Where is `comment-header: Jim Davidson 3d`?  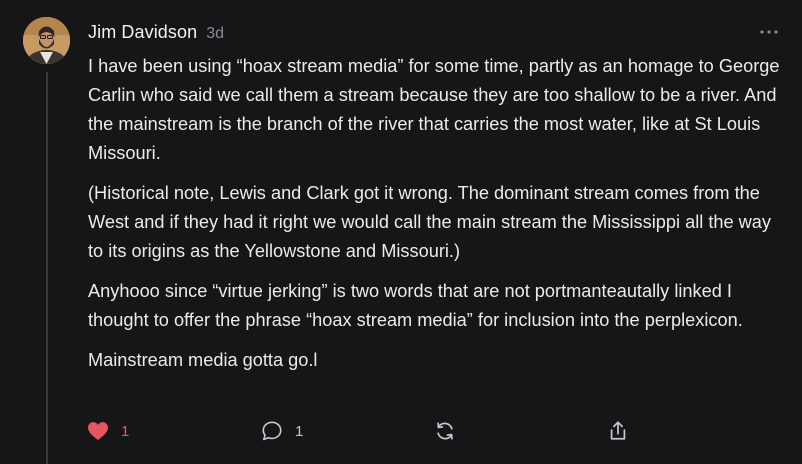 comment-header: Jim Davidson 3d is located at coordinates (156, 34).